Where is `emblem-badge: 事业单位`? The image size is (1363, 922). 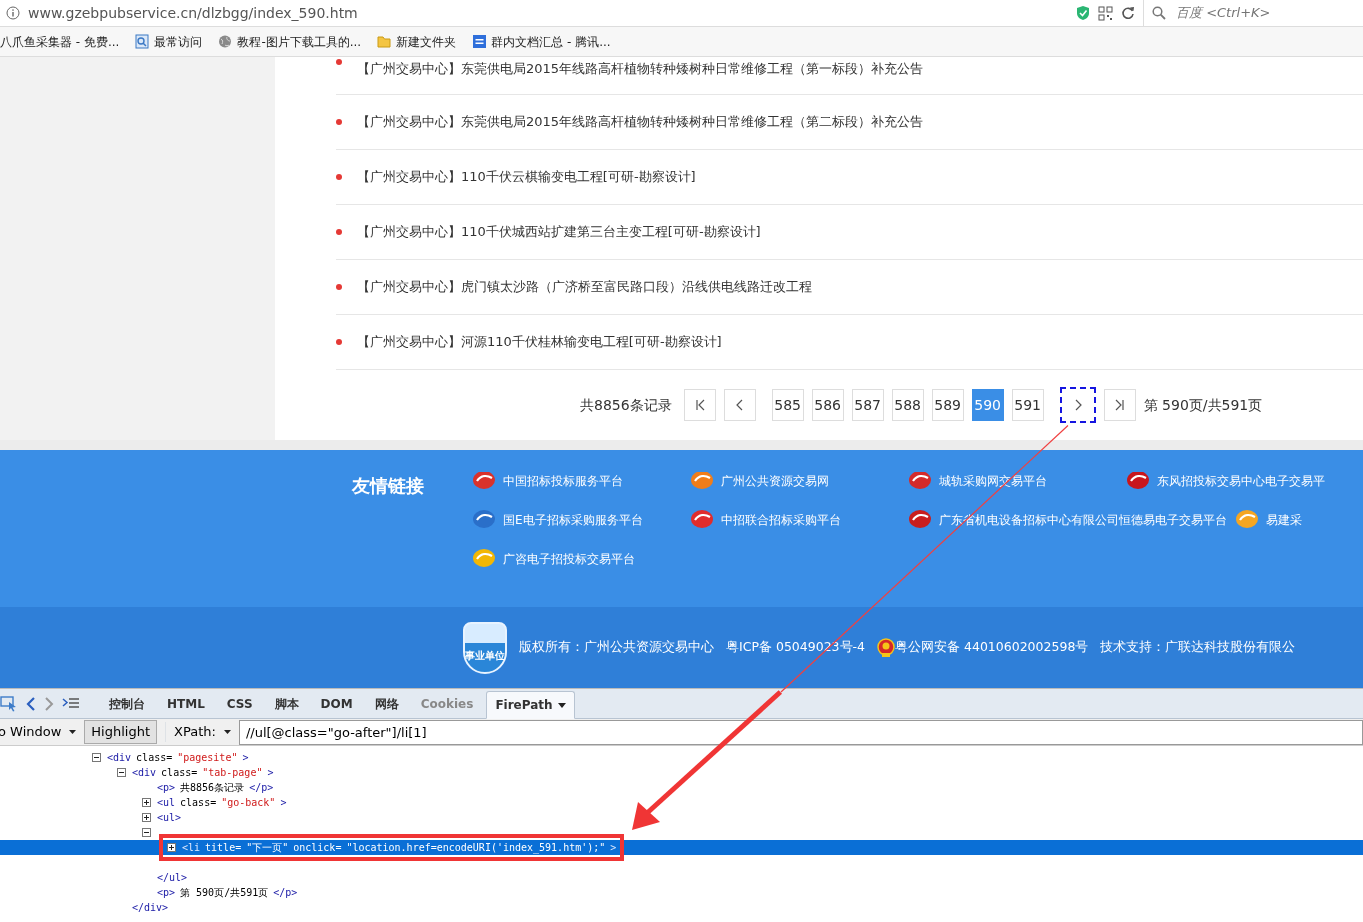 emblem-badge: 事业单位 is located at coordinates (485, 647).